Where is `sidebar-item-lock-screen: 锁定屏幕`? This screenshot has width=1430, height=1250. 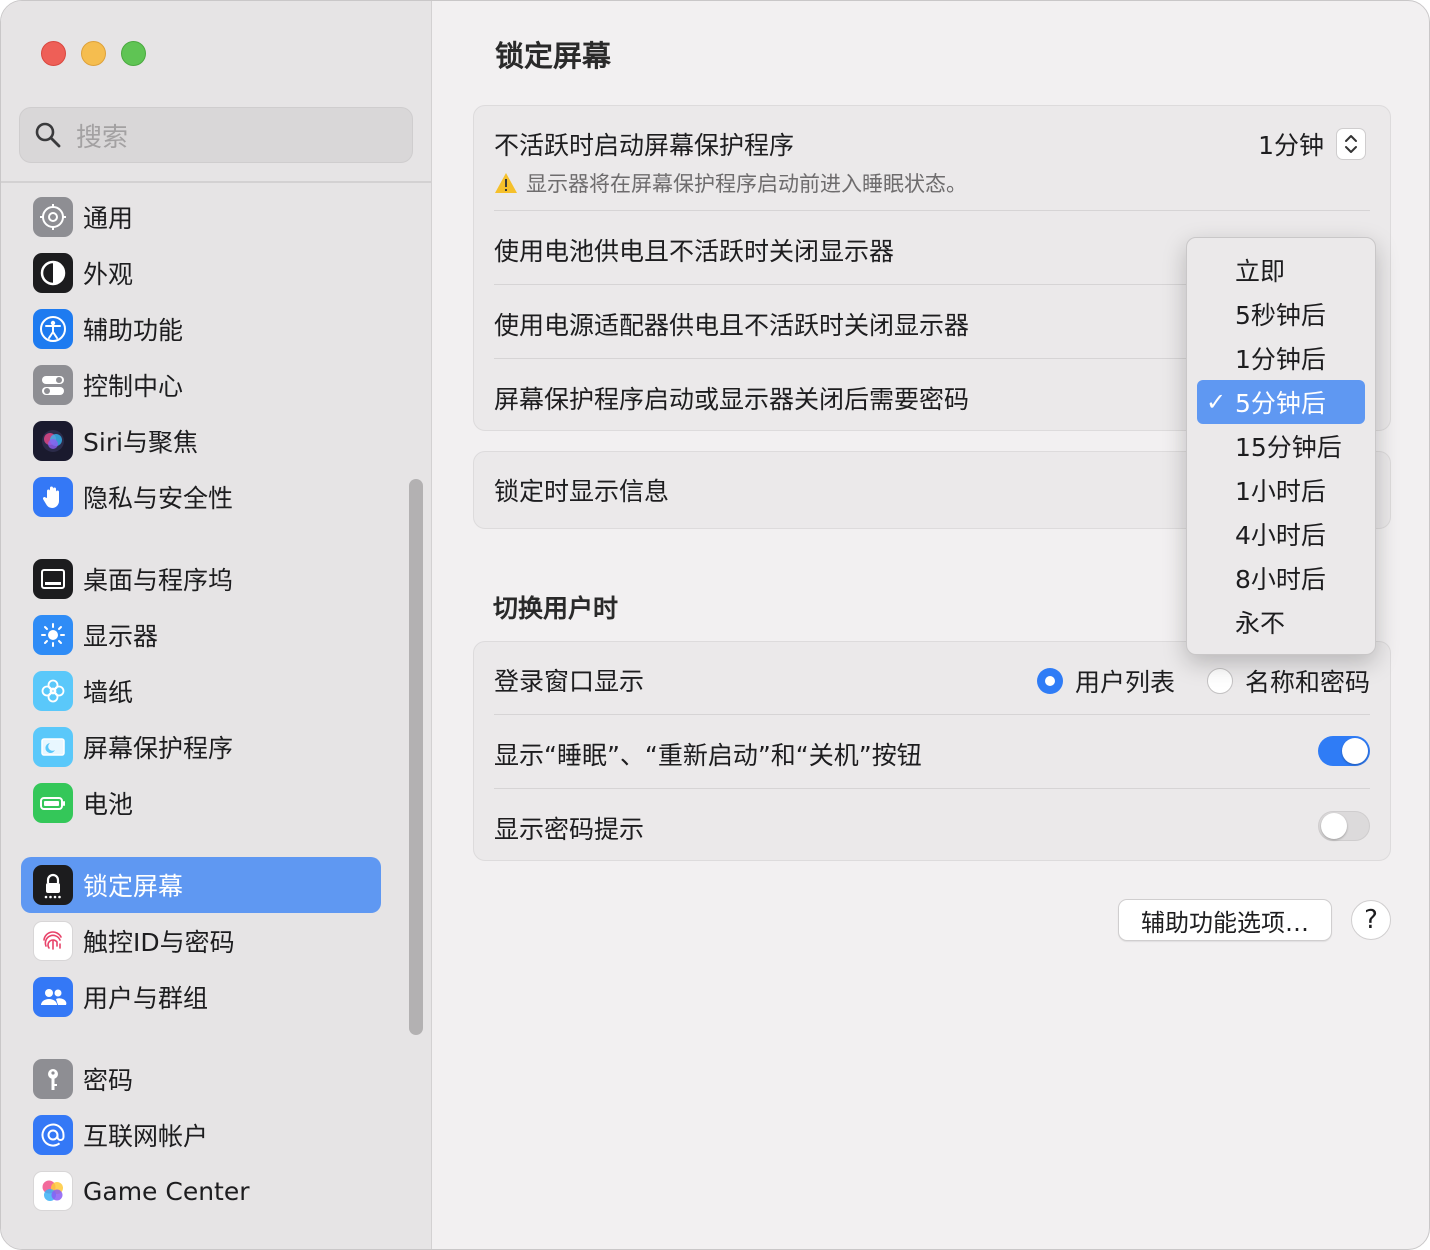
sidebar-item-lock-screen: 锁定屏幕 is located at coordinates (201, 885).